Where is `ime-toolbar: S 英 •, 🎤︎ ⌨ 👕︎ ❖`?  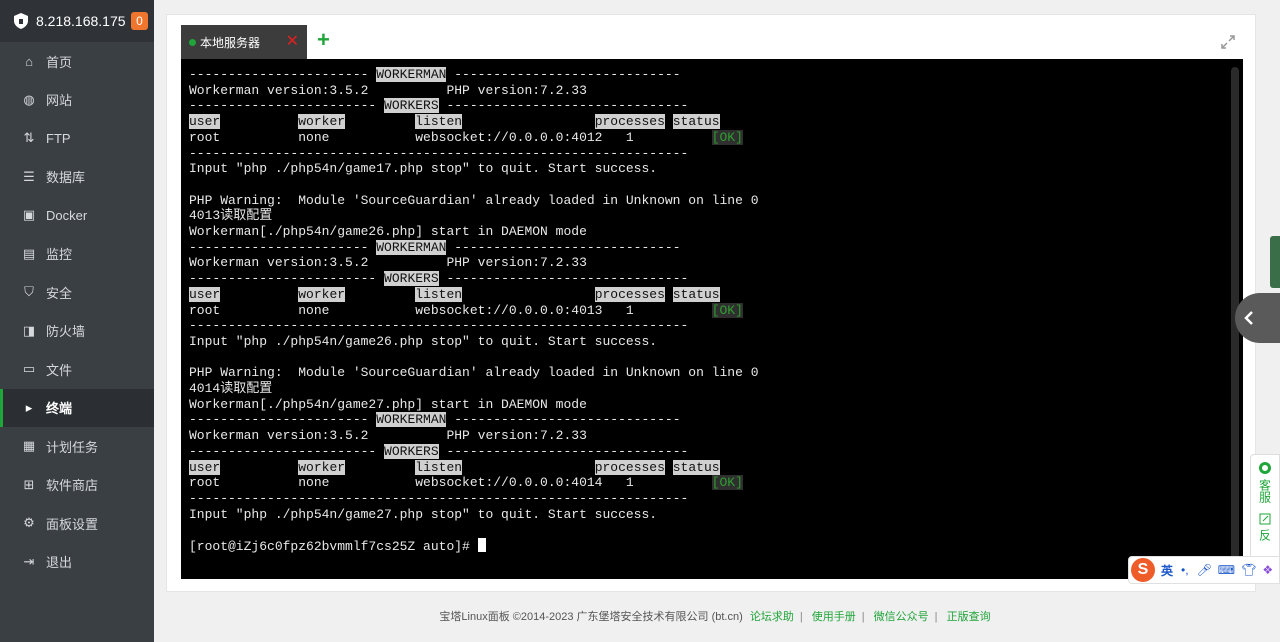 ime-toolbar: S 英 •, 🎤︎ ⌨ 👕︎ ❖ is located at coordinates (1204, 570).